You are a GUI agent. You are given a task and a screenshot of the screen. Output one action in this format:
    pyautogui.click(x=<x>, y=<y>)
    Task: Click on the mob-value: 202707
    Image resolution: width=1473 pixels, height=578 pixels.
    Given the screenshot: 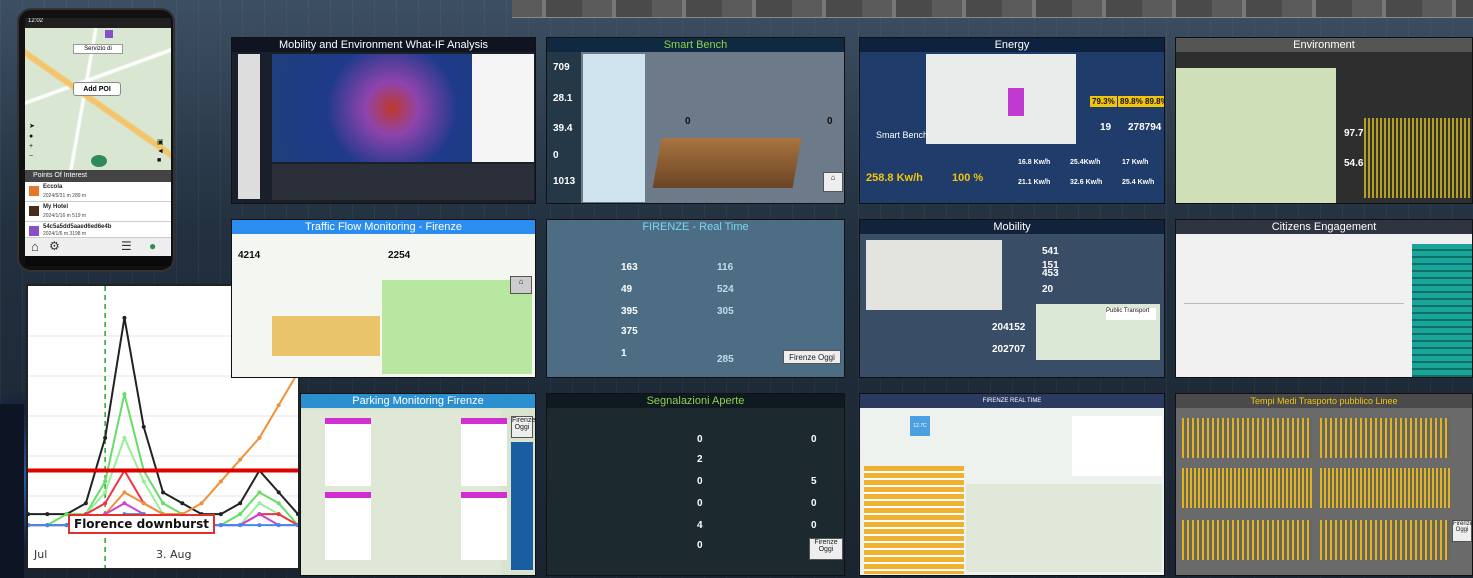 What is the action you would take?
    pyautogui.click(x=1009, y=349)
    